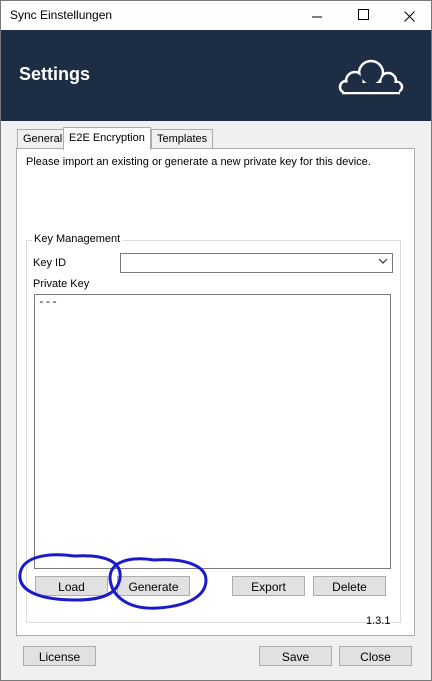 Image resolution: width=432 pixels, height=681 pixels. I want to click on load-circle-mark, so click(70, 577).